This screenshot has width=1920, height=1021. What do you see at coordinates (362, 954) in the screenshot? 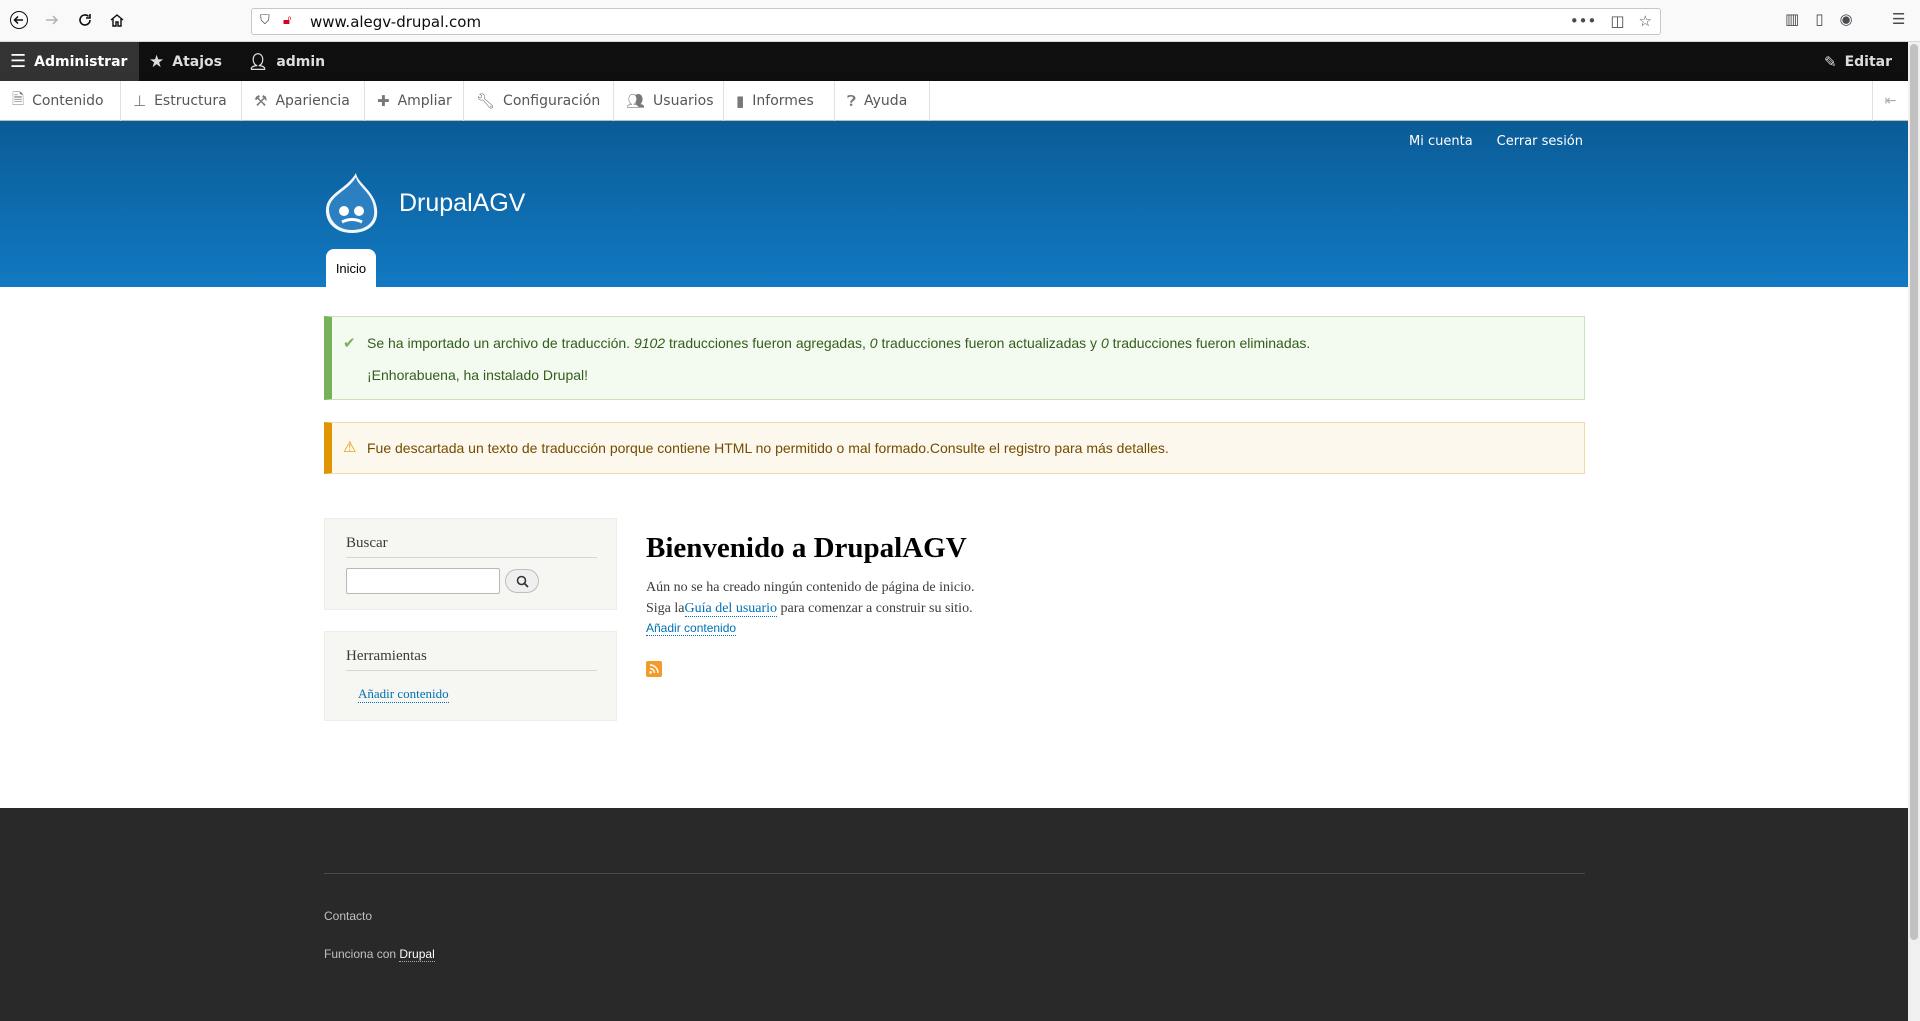
I see `powered-by-text: Funciona con` at bounding box center [362, 954].